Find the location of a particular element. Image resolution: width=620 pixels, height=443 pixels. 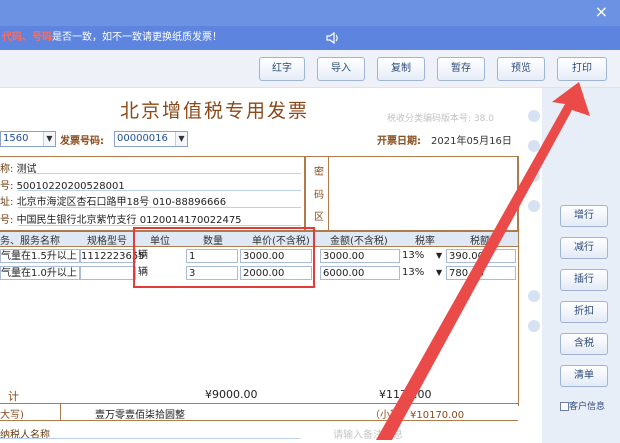

invoice-number-select: 00000016 ▼ is located at coordinates (151, 139).